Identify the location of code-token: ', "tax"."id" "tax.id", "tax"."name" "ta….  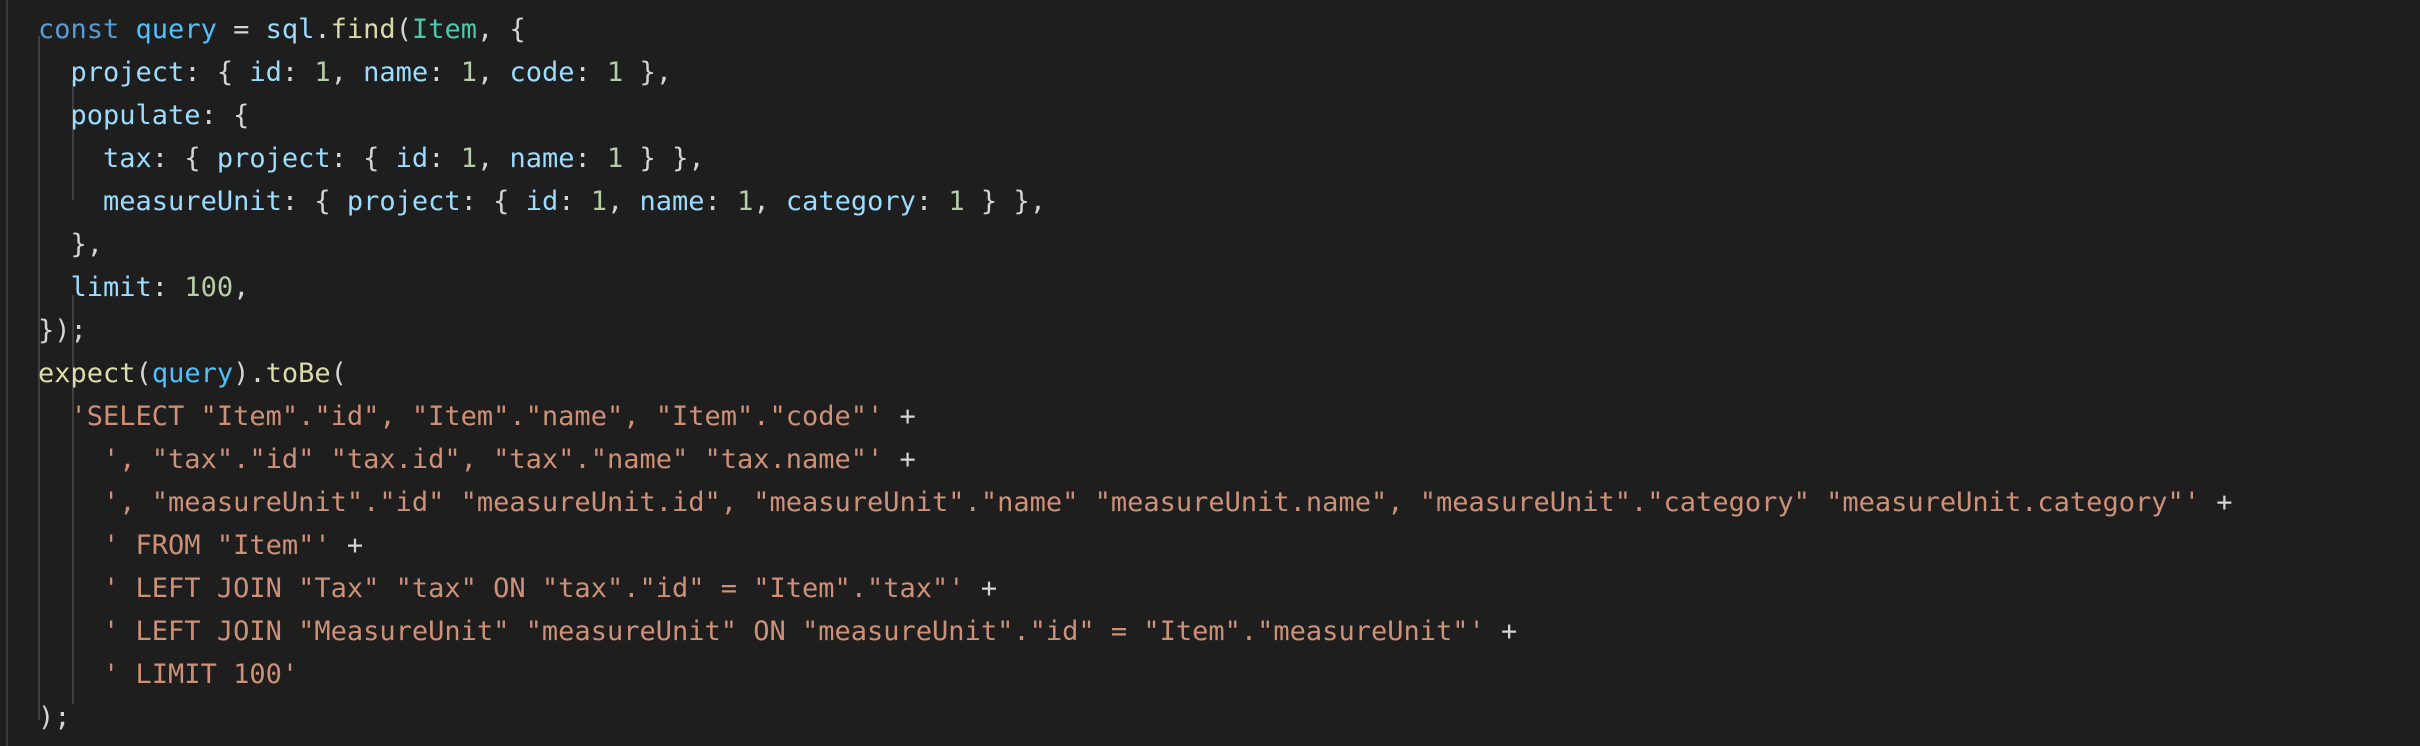
(493, 459).